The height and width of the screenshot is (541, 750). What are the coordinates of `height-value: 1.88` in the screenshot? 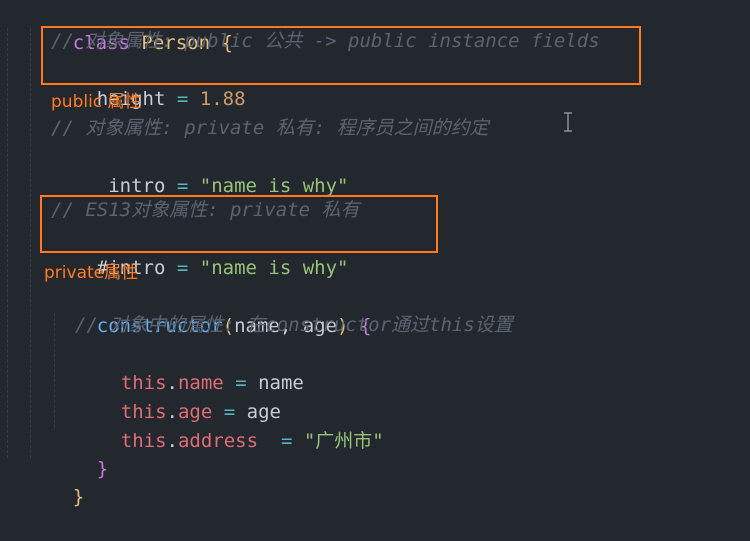 It's located at (222, 99).